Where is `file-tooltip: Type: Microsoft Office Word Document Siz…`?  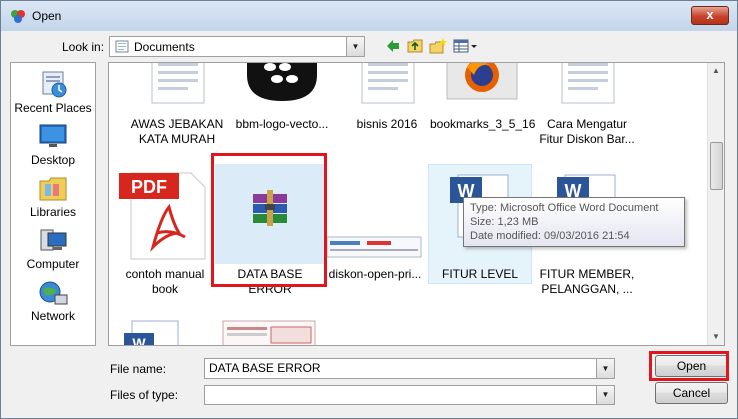 file-tooltip: Type: Microsoft Office Word Document Siz… is located at coordinates (574, 222).